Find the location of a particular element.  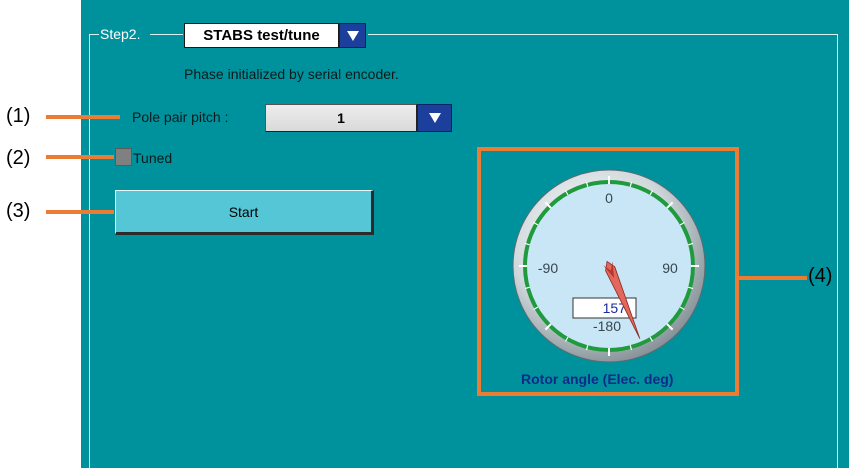

mode-select: STABS test/tune is located at coordinates (261, 35).